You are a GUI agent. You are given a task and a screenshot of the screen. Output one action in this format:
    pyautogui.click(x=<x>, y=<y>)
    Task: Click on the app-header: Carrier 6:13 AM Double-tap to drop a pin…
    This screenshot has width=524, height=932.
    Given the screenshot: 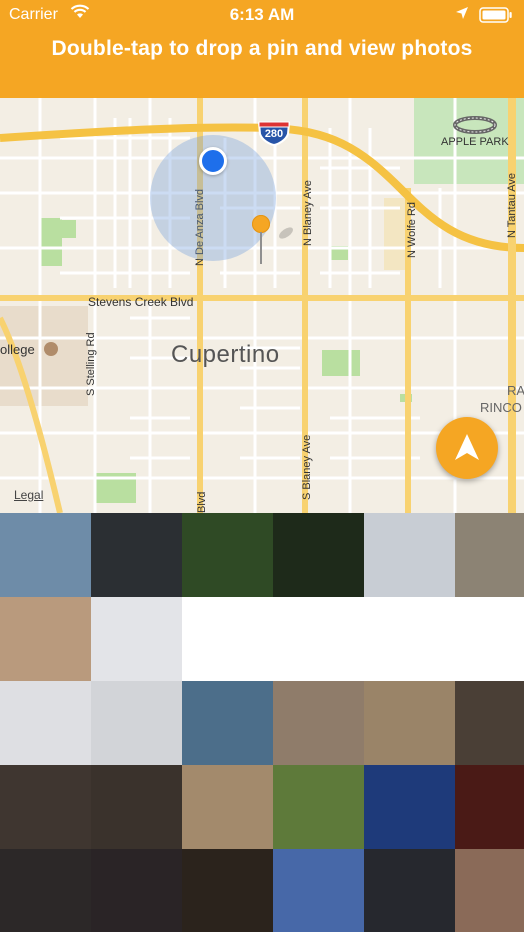 What is the action you would take?
    pyautogui.click(x=262, y=49)
    